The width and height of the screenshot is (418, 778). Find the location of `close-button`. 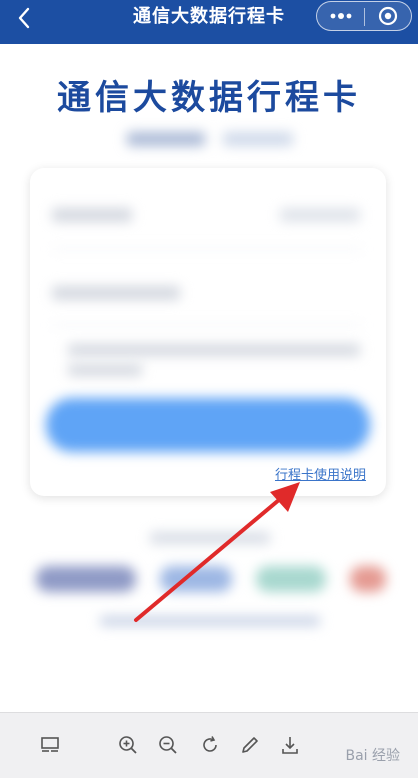

close-button is located at coordinates (388, 16).